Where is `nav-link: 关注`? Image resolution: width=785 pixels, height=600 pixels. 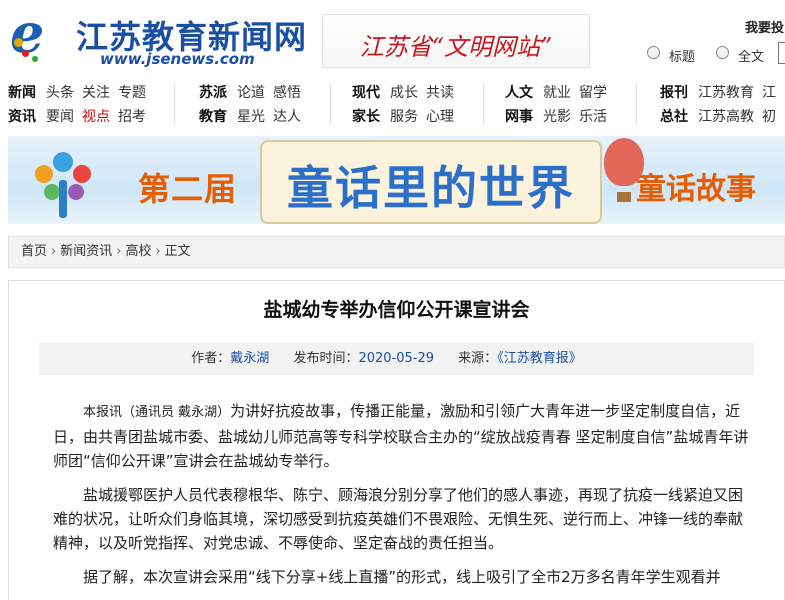
nav-link: 关注 is located at coordinates (96, 93).